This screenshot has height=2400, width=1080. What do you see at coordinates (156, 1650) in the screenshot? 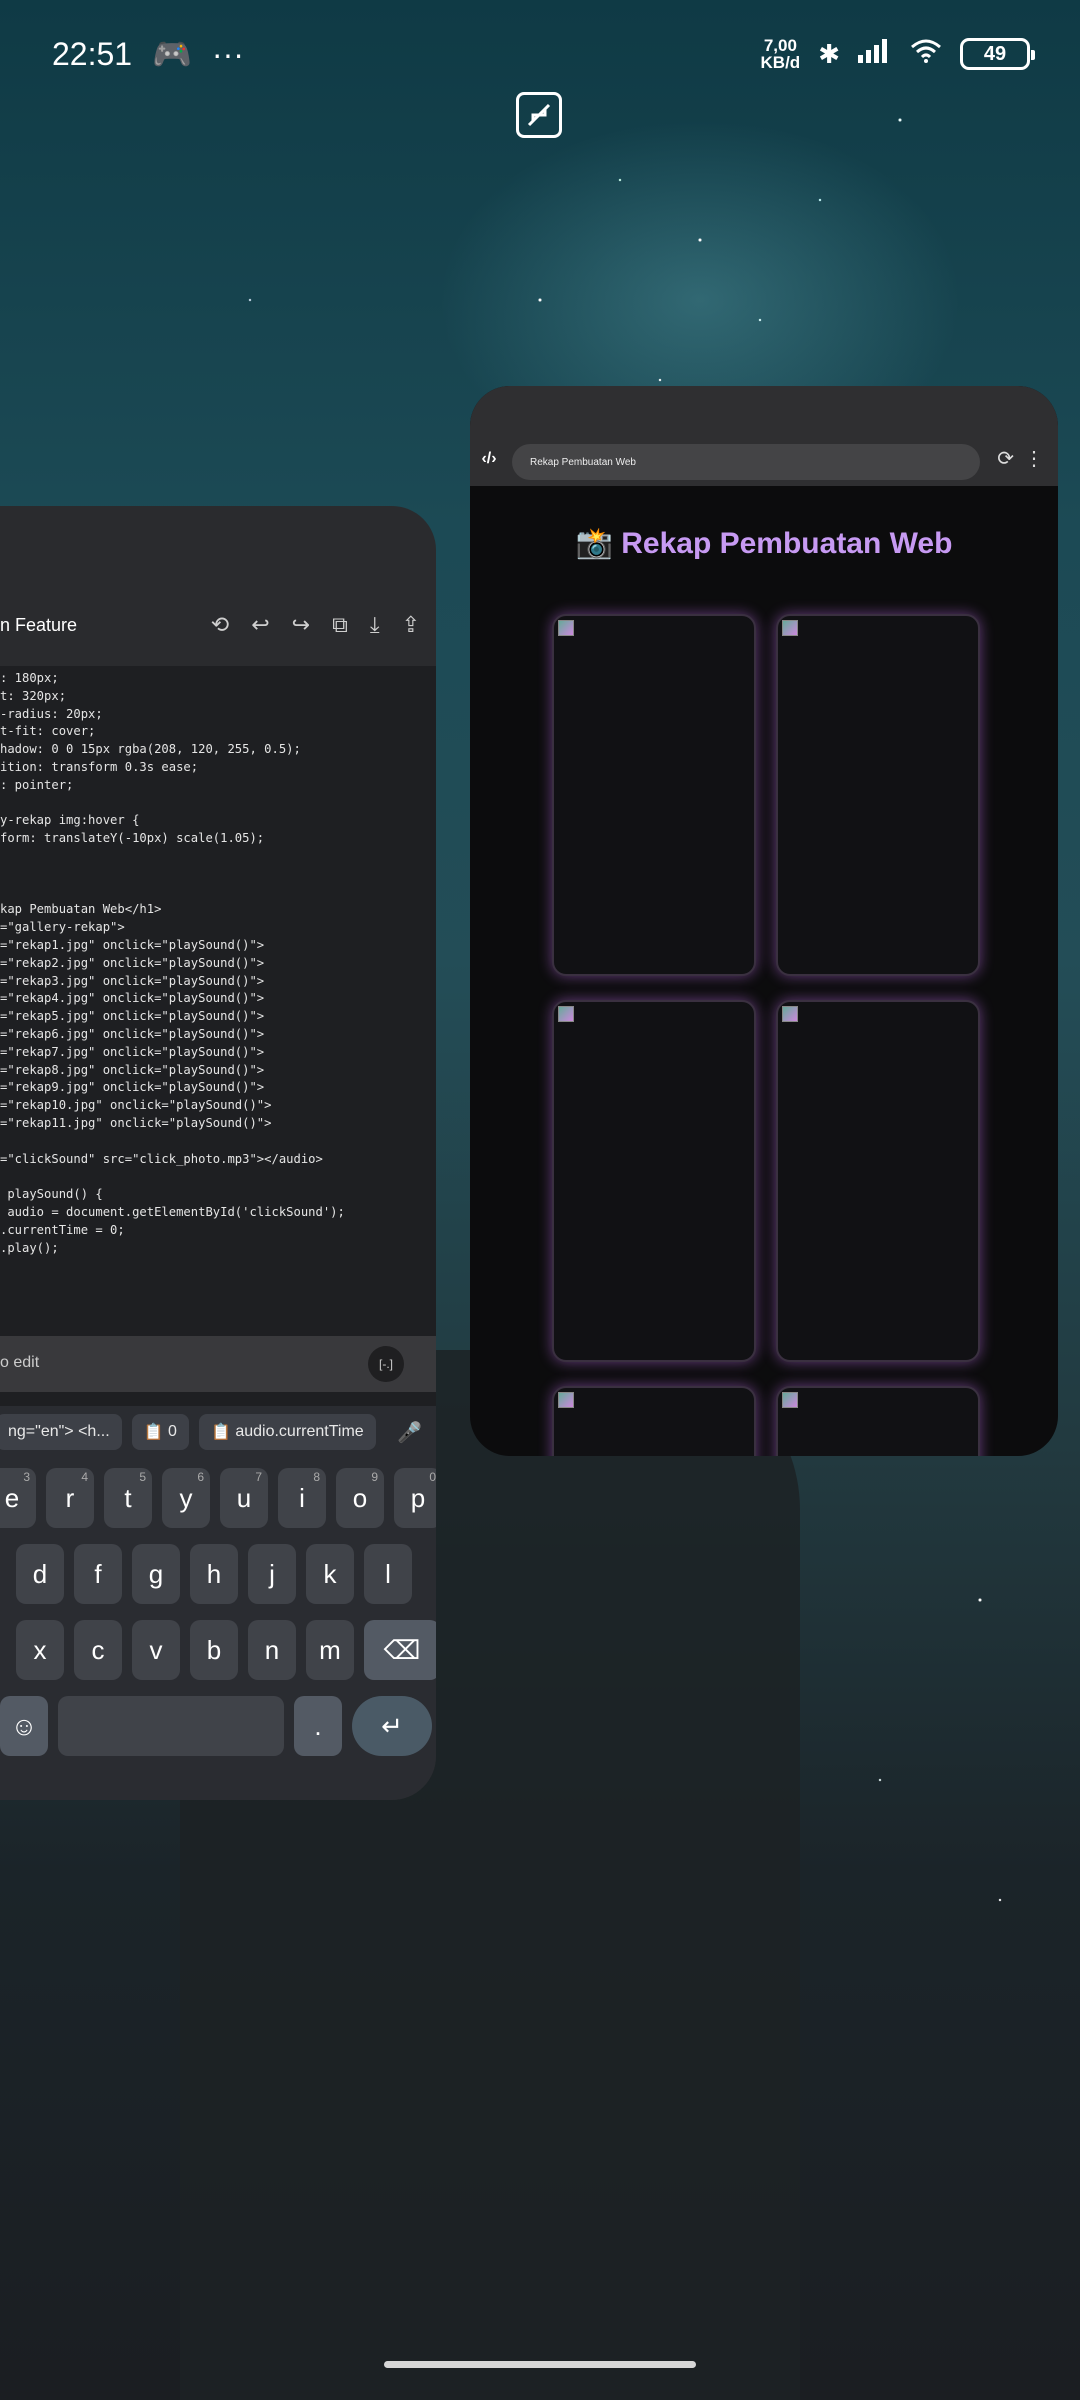
I see `key-v: v` at bounding box center [156, 1650].